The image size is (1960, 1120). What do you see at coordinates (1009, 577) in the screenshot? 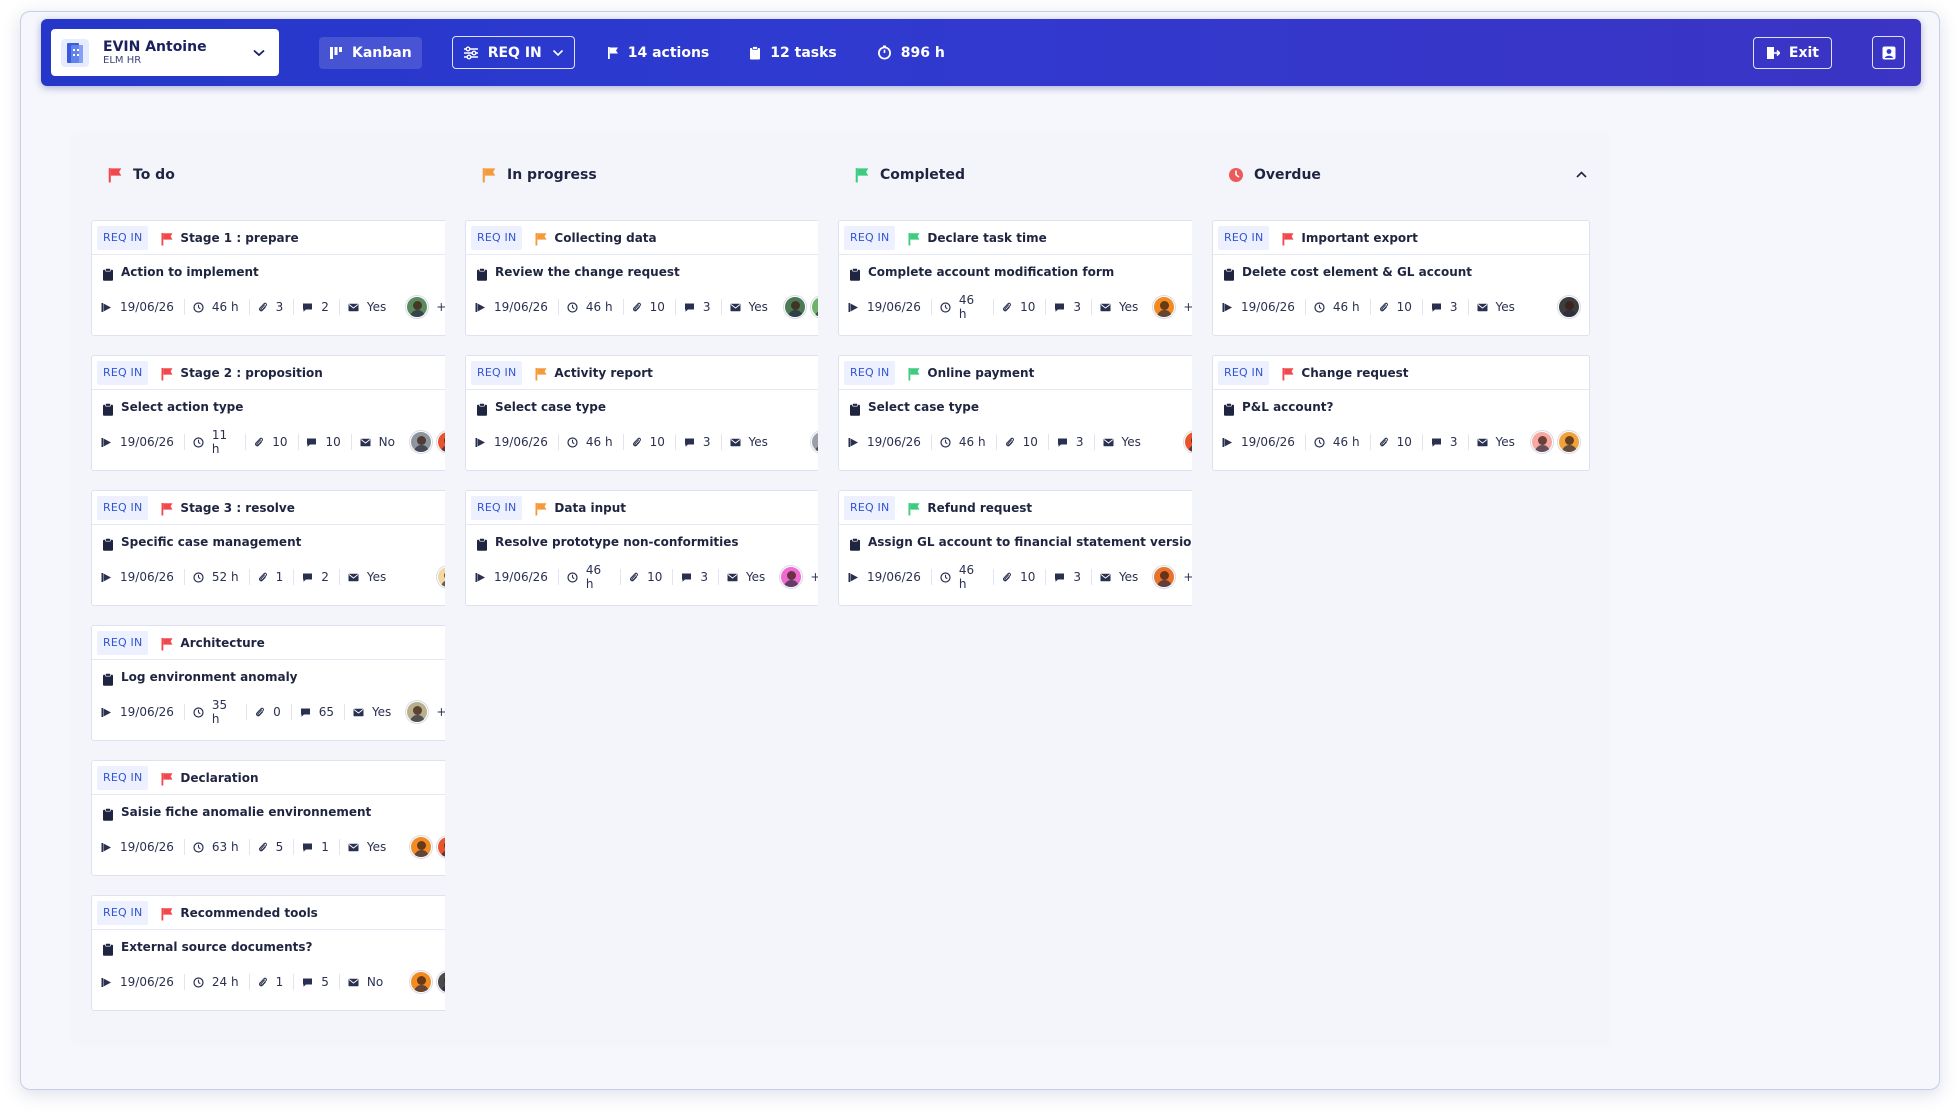
I see `paperclip-icon` at bounding box center [1009, 577].